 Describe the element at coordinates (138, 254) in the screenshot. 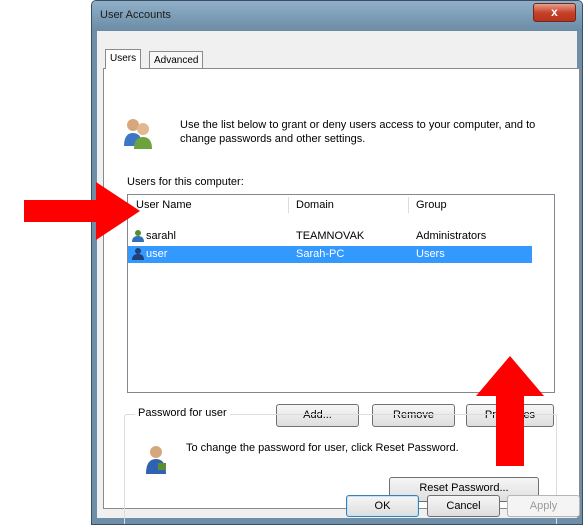

I see `user-row-icon` at that location.